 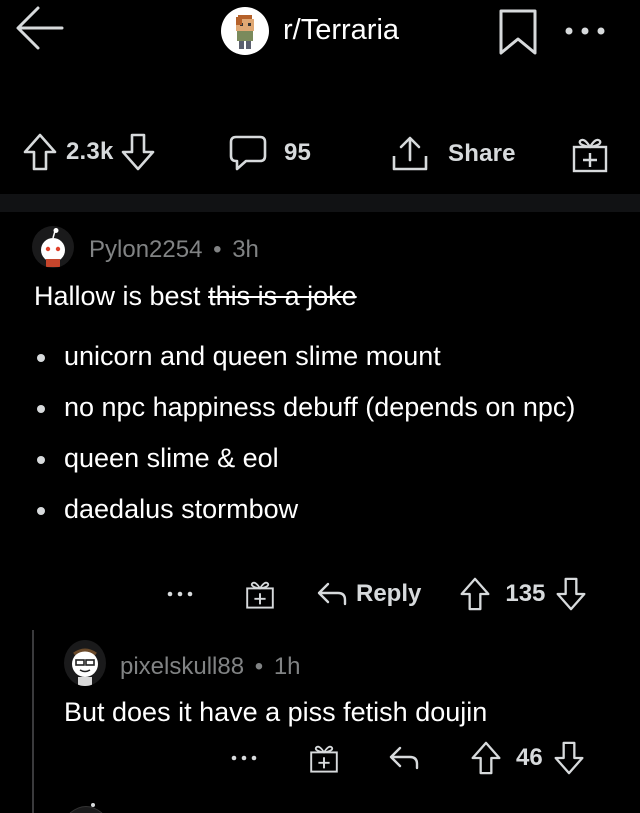 What do you see at coordinates (287, 666) in the screenshot?
I see `comment-age: 1h` at bounding box center [287, 666].